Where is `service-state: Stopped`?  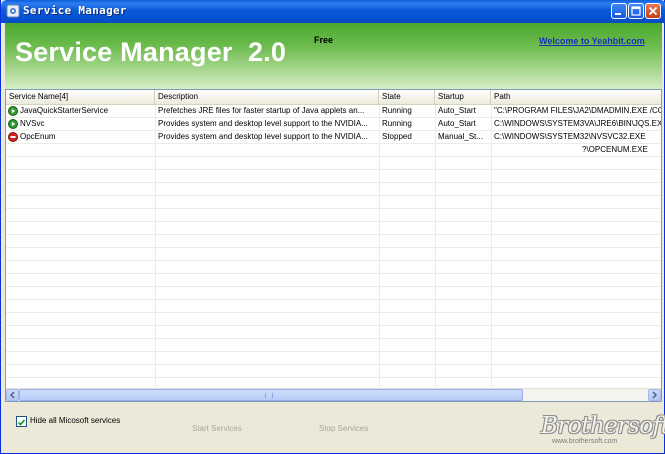
service-state: Stopped is located at coordinates (397, 136).